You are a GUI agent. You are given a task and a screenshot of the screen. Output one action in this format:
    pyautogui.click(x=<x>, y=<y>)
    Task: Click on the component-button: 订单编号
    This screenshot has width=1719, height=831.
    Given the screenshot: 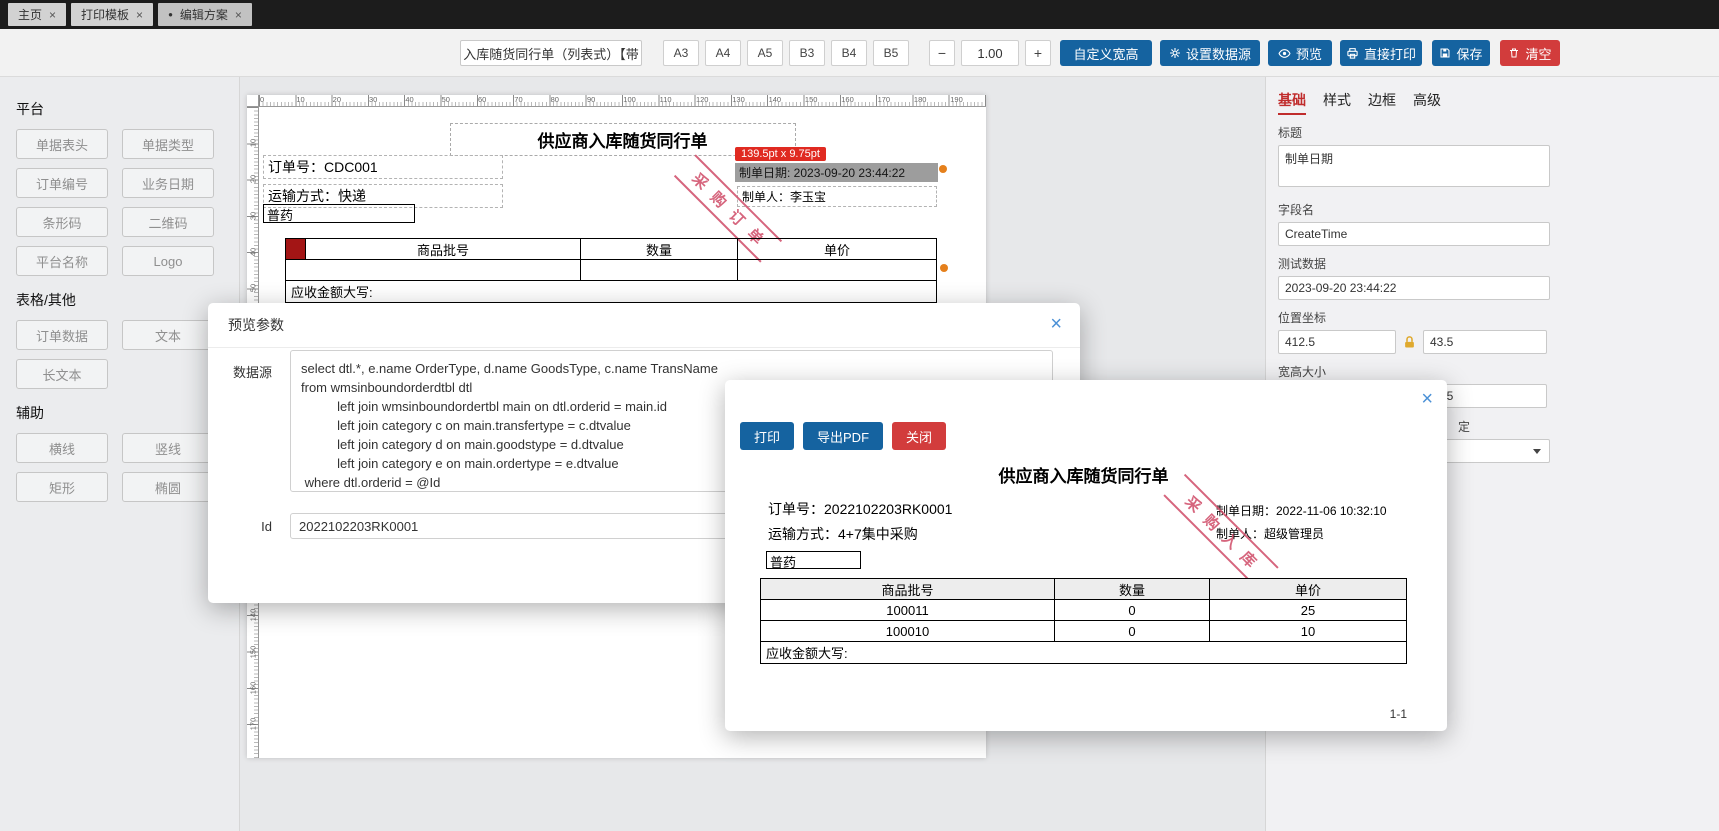 What is the action you would take?
    pyautogui.click(x=62, y=183)
    